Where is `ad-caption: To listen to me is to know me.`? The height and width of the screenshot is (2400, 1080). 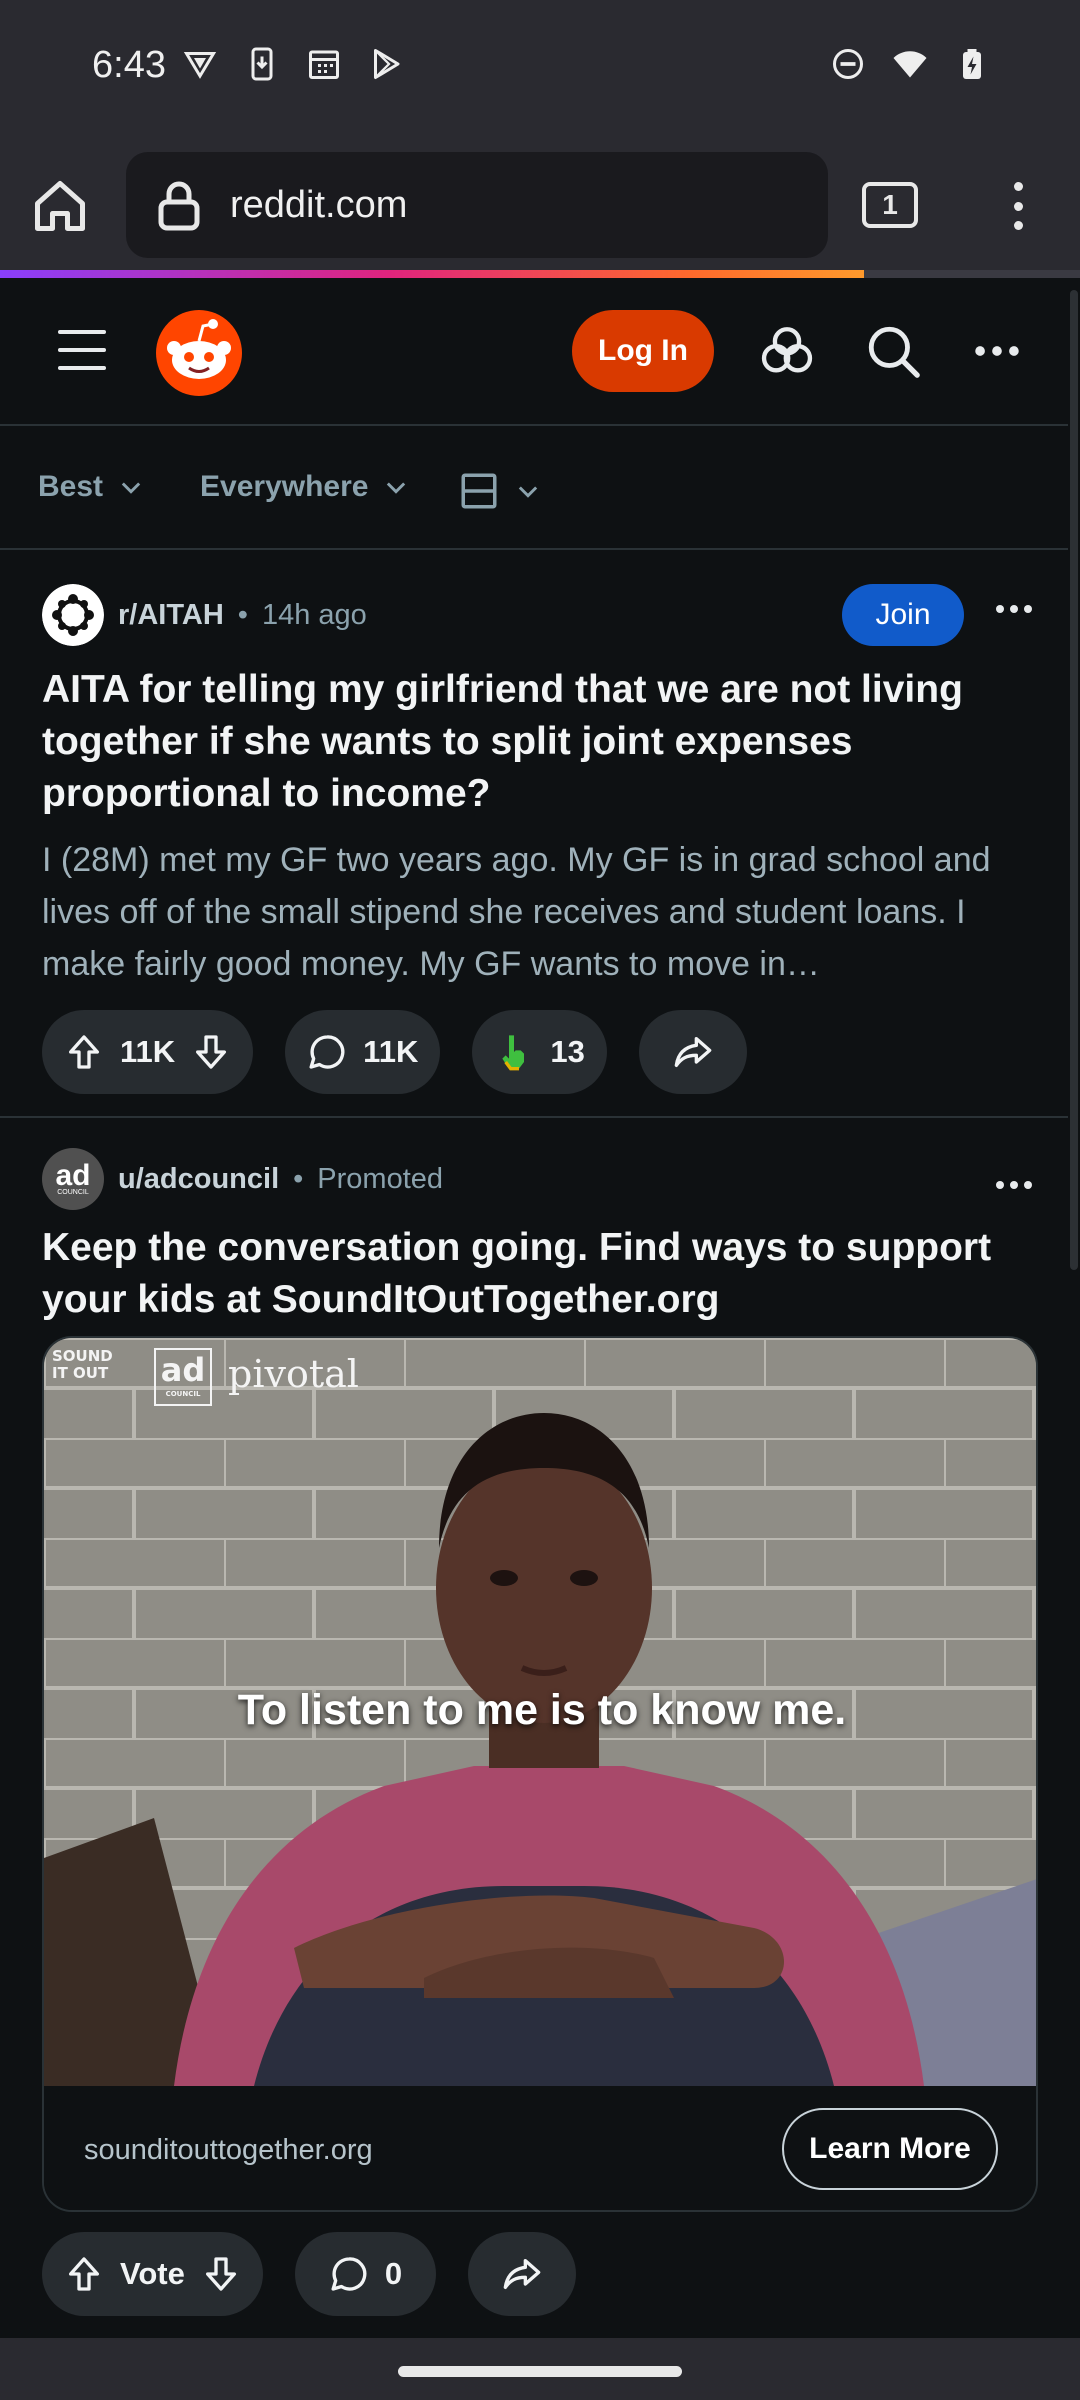 ad-caption: To listen to me is to know me. is located at coordinates (542, 1710).